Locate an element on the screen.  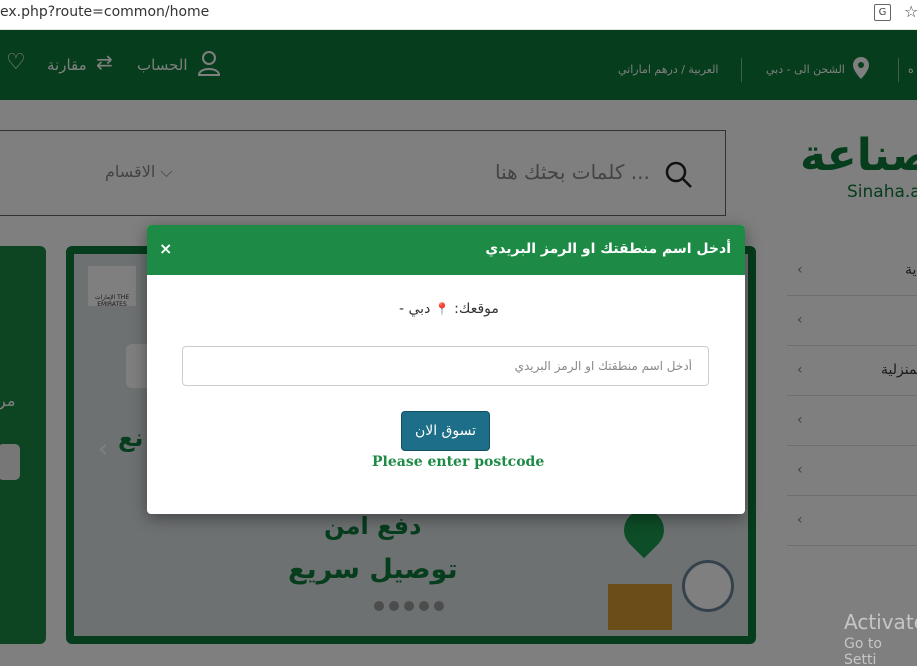
map-pin-icon: 📍 is located at coordinates (442, 309).